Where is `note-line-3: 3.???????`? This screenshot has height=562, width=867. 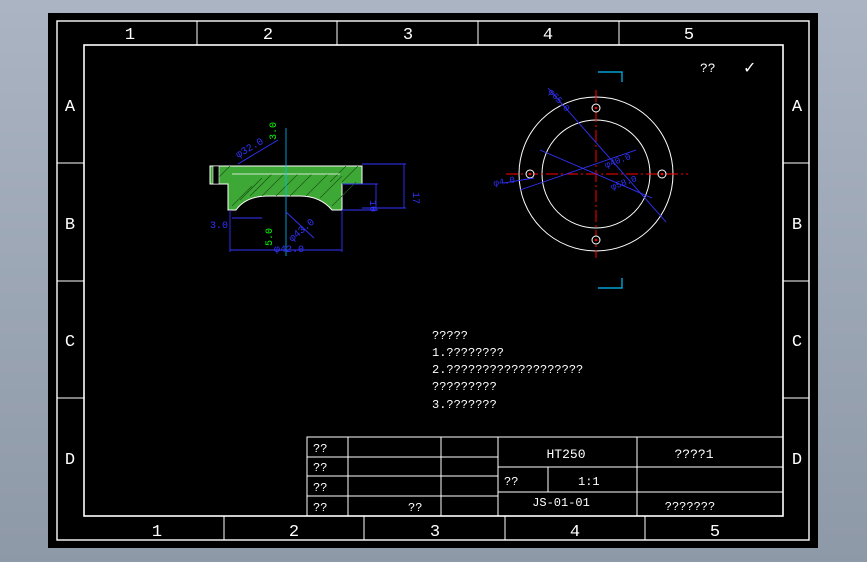 note-line-3: 3.??????? is located at coordinates (464, 405).